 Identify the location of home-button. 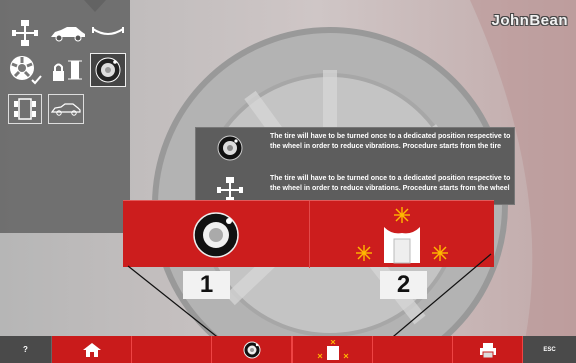
(92, 349).